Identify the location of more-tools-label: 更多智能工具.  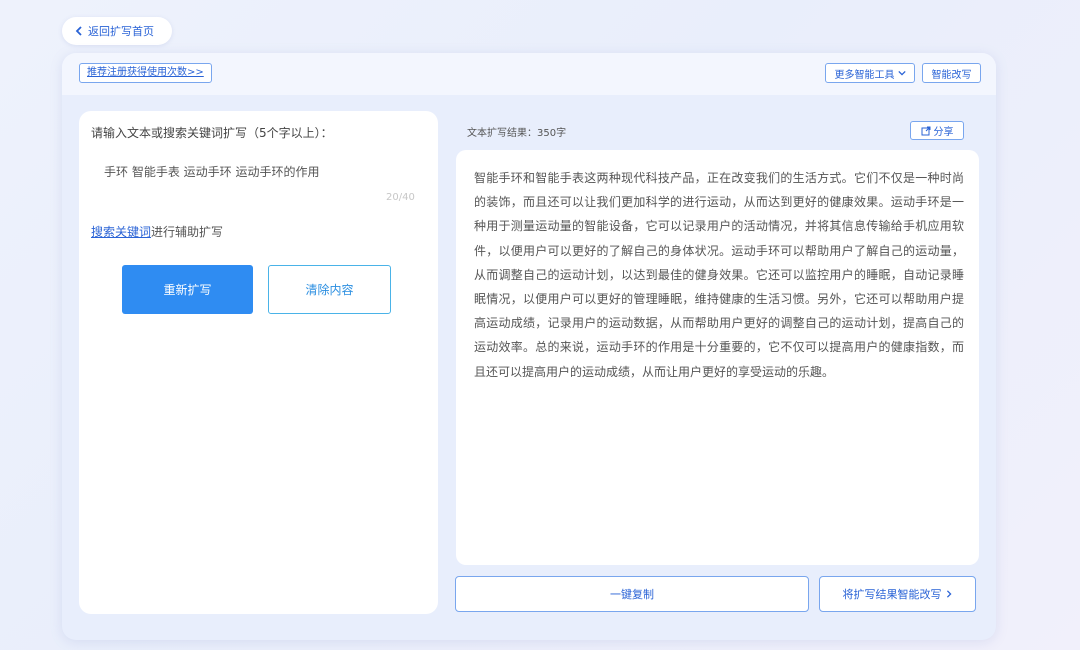
(864, 75).